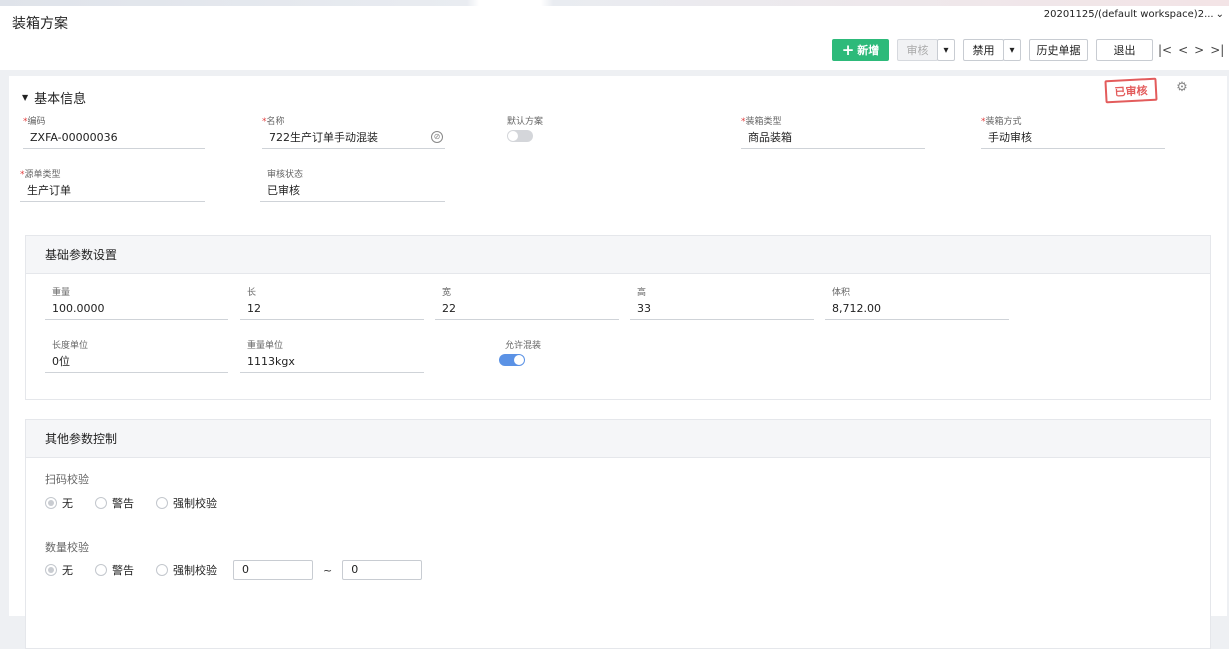 The width and height of the screenshot is (1229, 649). What do you see at coordinates (252, 293) in the screenshot?
I see `length-label: 长` at bounding box center [252, 293].